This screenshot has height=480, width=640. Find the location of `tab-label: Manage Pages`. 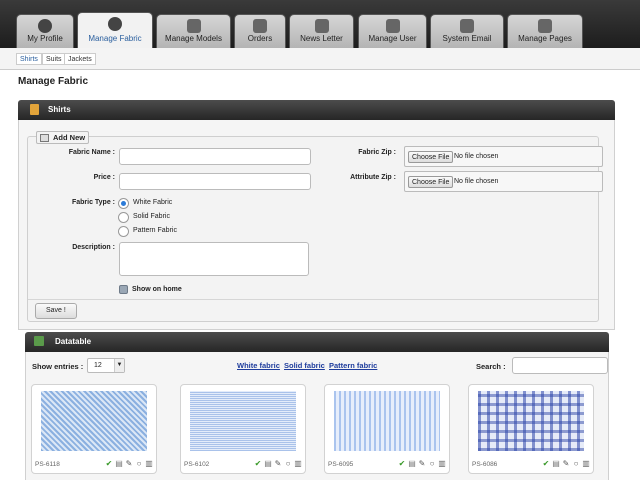

tab-label: Manage Pages is located at coordinates (545, 38).